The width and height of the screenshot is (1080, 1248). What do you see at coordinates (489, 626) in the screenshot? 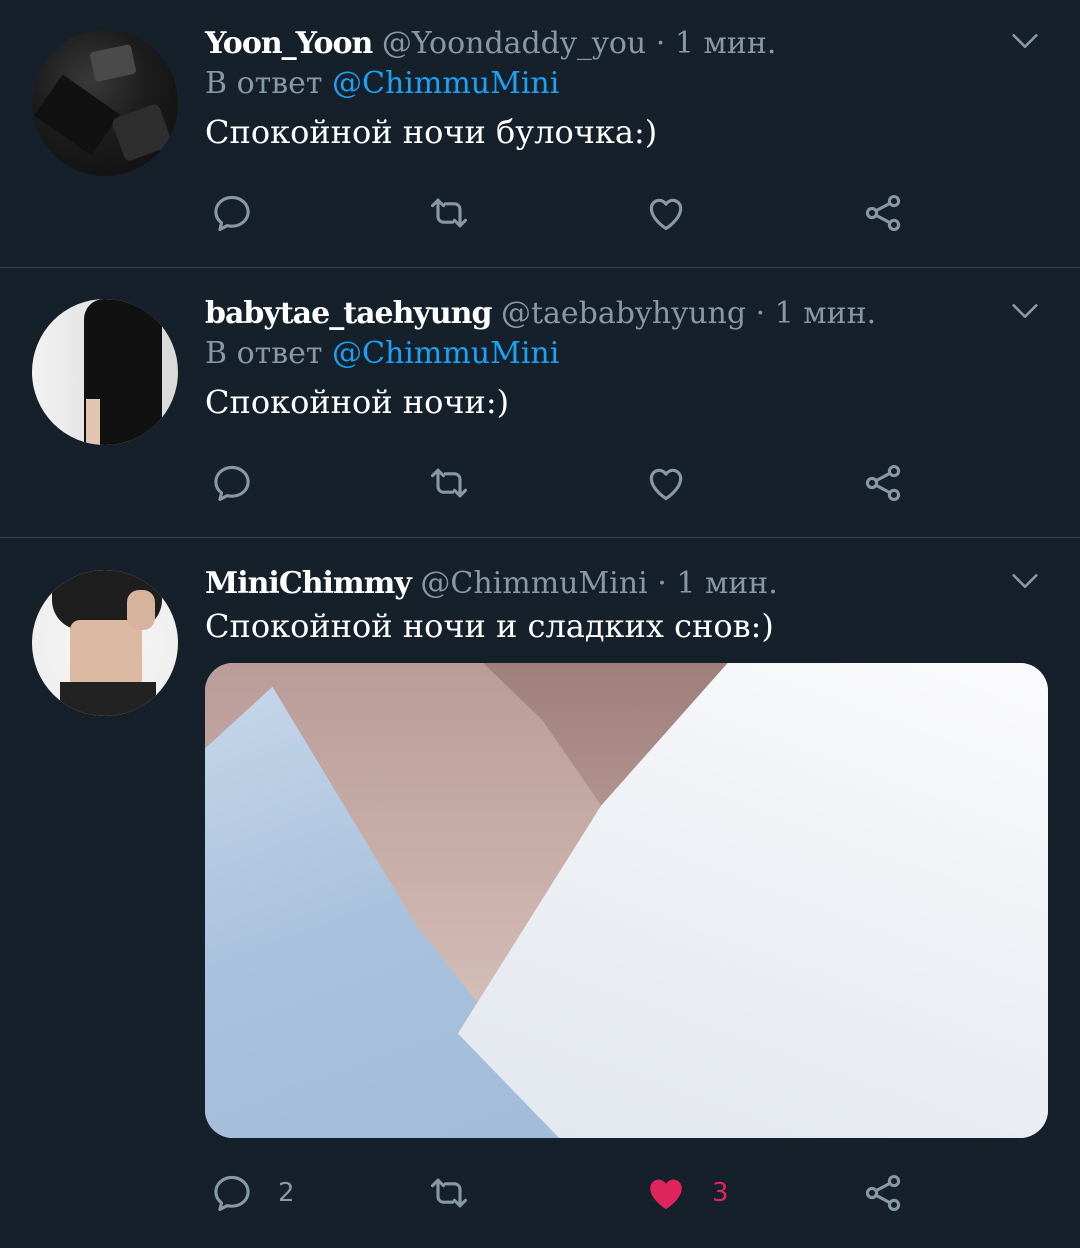
I see `tweet-text: Спокойной ночи и сладких снов:)` at bounding box center [489, 626].